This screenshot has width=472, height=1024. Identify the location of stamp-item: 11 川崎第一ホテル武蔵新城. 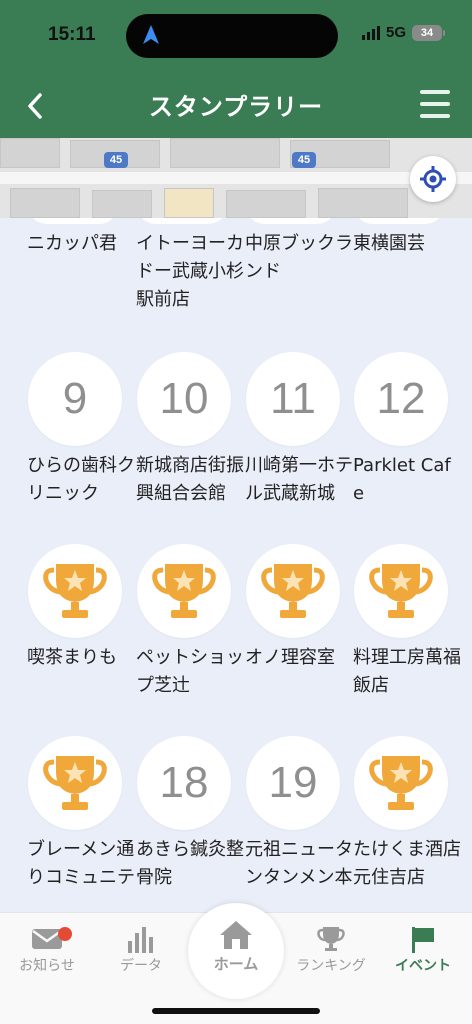
(299, 430).